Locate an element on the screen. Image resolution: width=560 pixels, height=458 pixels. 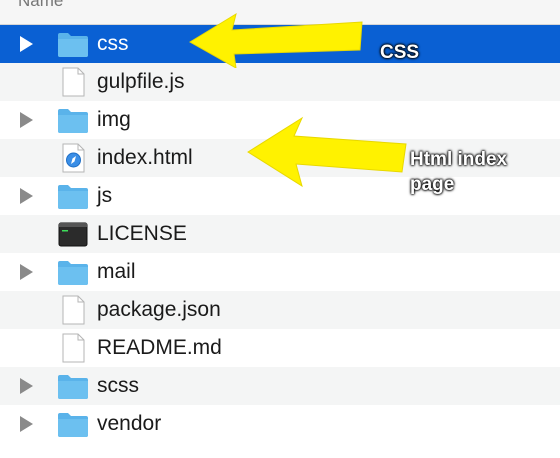
arrow-to-css-shape is located at coordinates (276, 40).